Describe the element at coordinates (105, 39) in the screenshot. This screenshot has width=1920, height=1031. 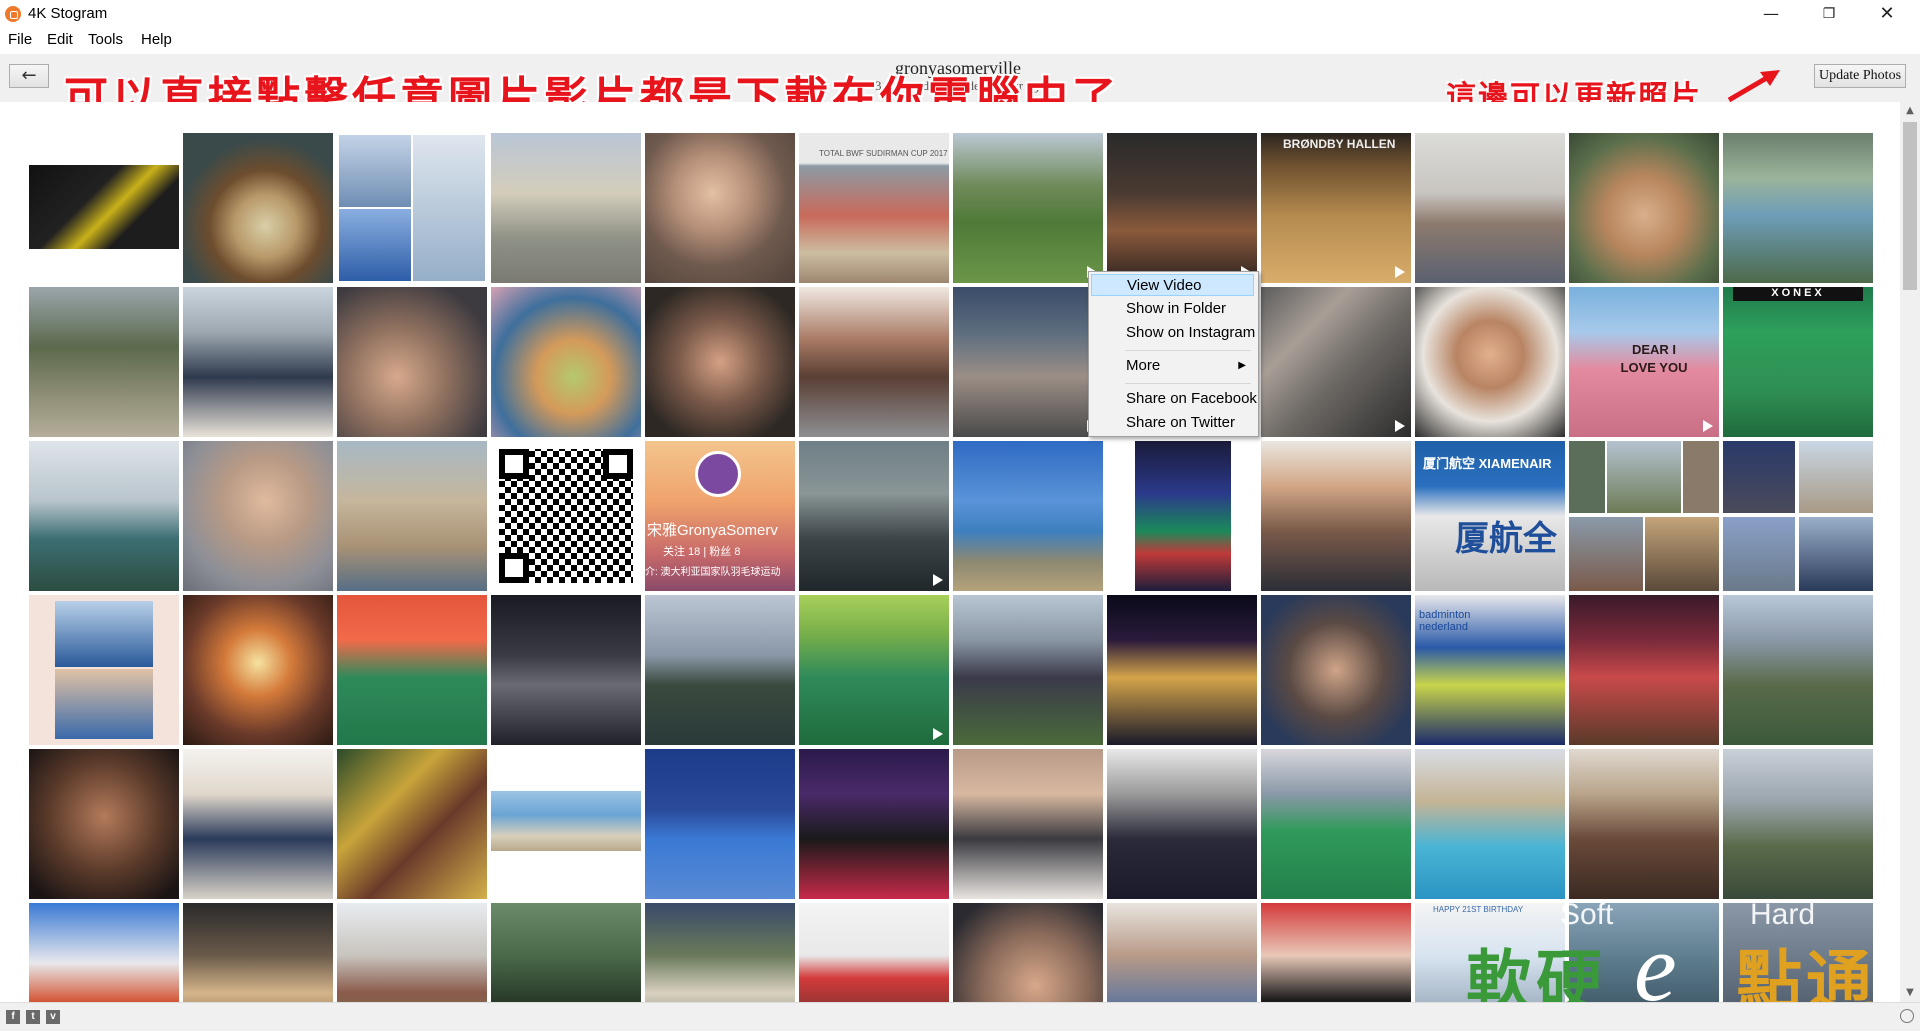
I see `menu-tools: Tools` at that location.